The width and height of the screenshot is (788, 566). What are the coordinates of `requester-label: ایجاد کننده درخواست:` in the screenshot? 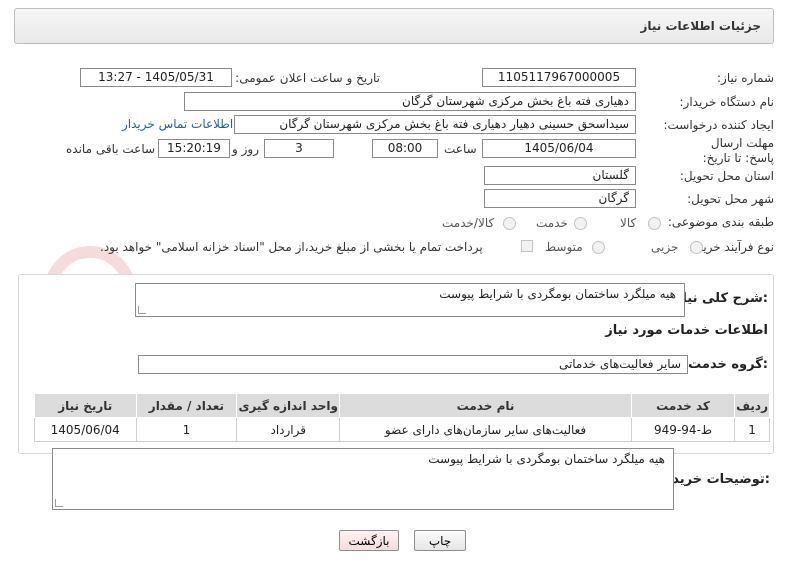 It's located at (718, 125).